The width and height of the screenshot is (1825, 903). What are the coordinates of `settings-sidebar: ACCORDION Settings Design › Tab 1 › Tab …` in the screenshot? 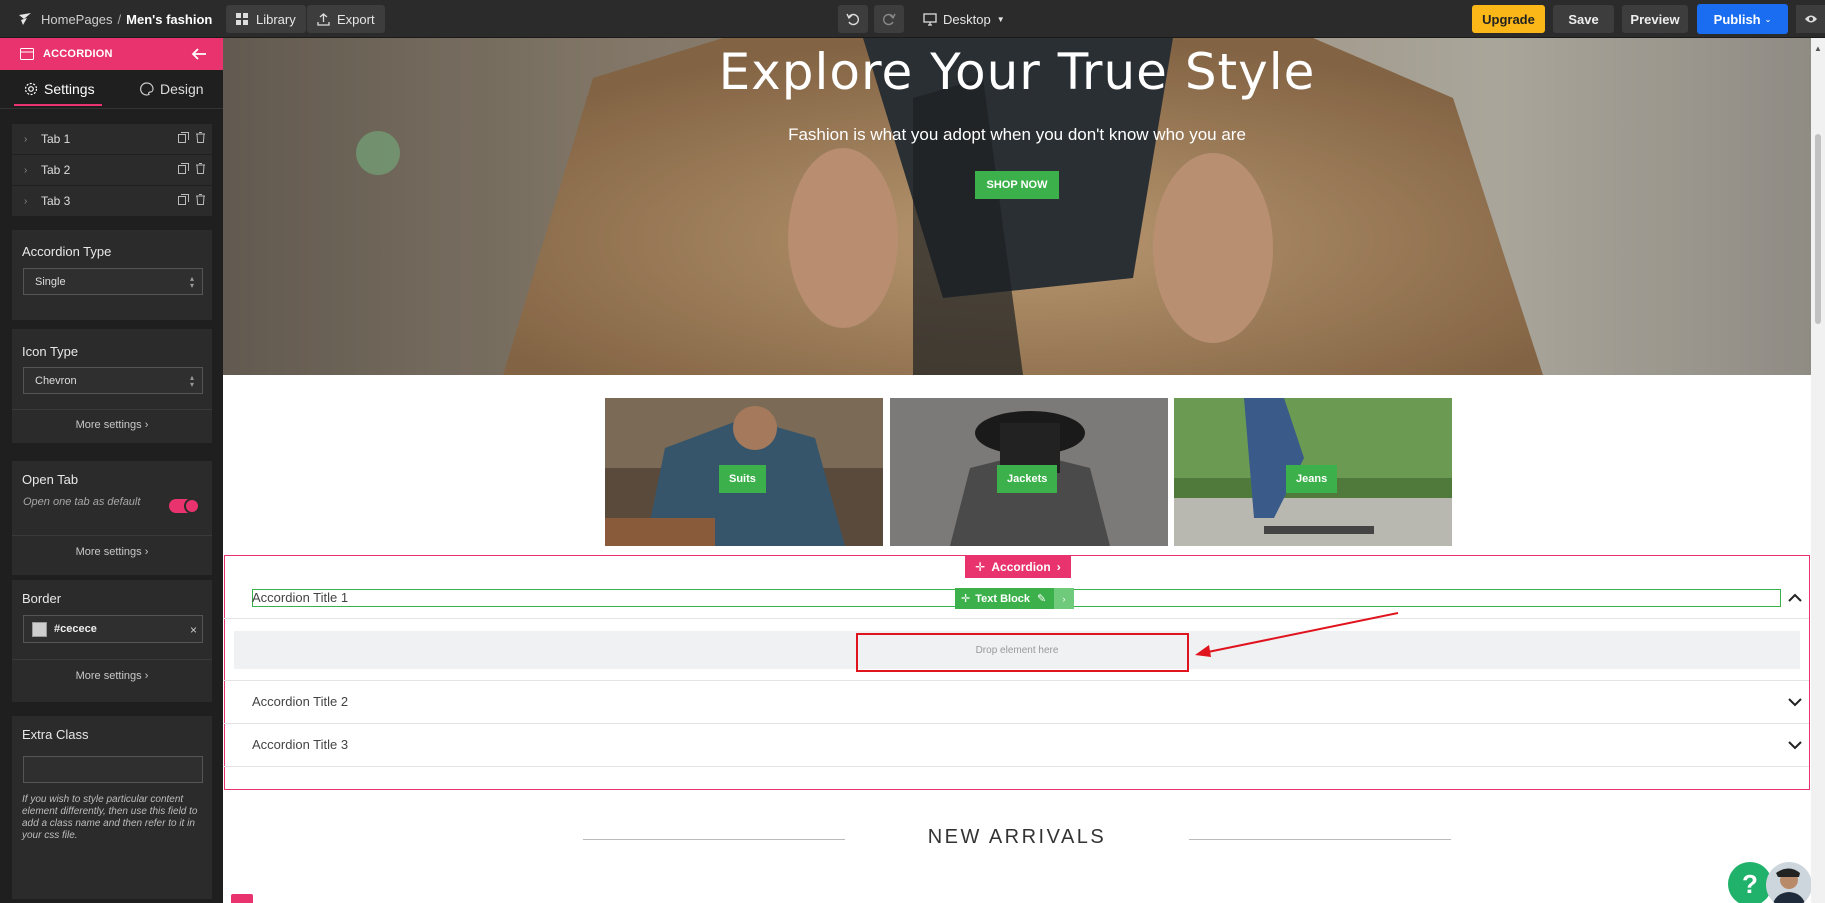 It's located at (111, 470).